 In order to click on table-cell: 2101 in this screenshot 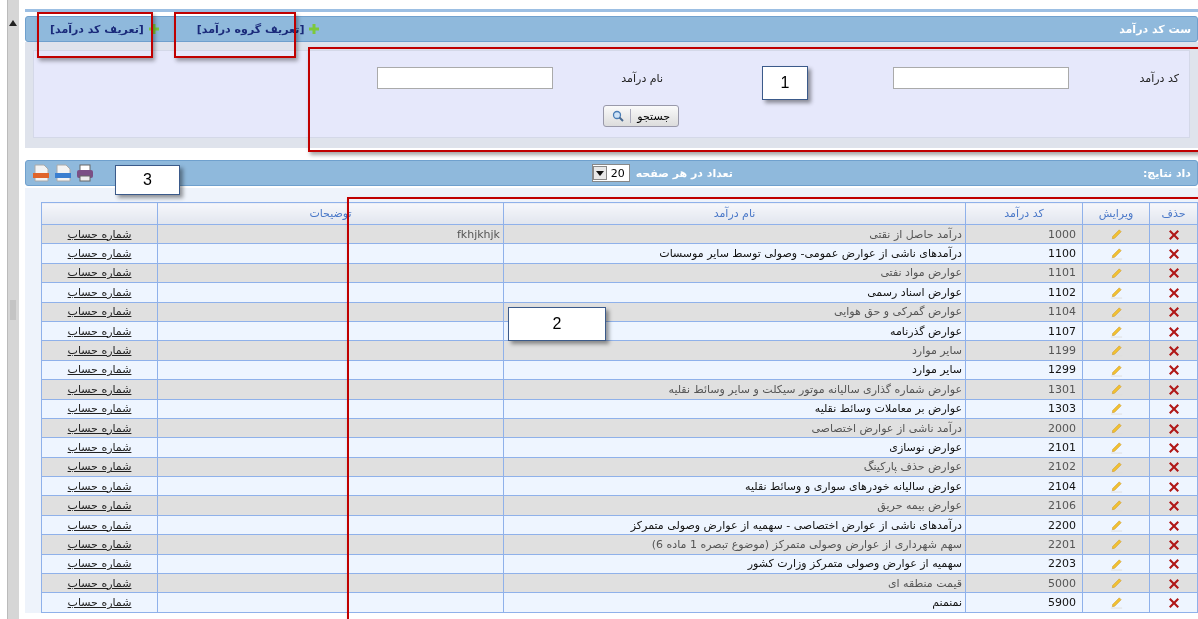, I will do `click(1024, 447)`.